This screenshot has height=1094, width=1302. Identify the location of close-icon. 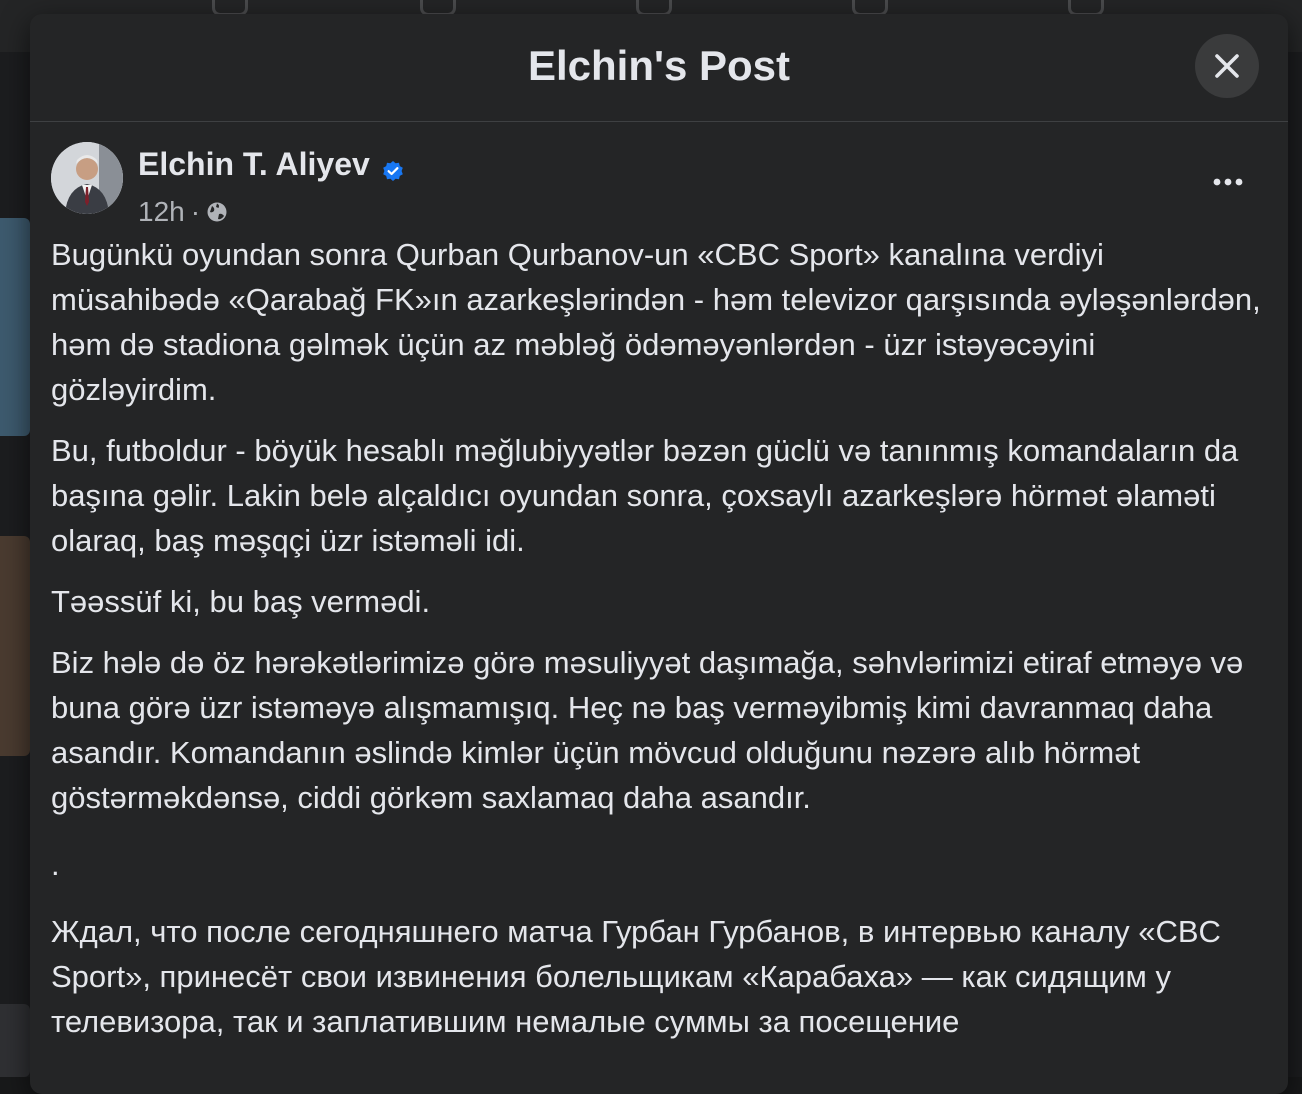
(1227, 66).